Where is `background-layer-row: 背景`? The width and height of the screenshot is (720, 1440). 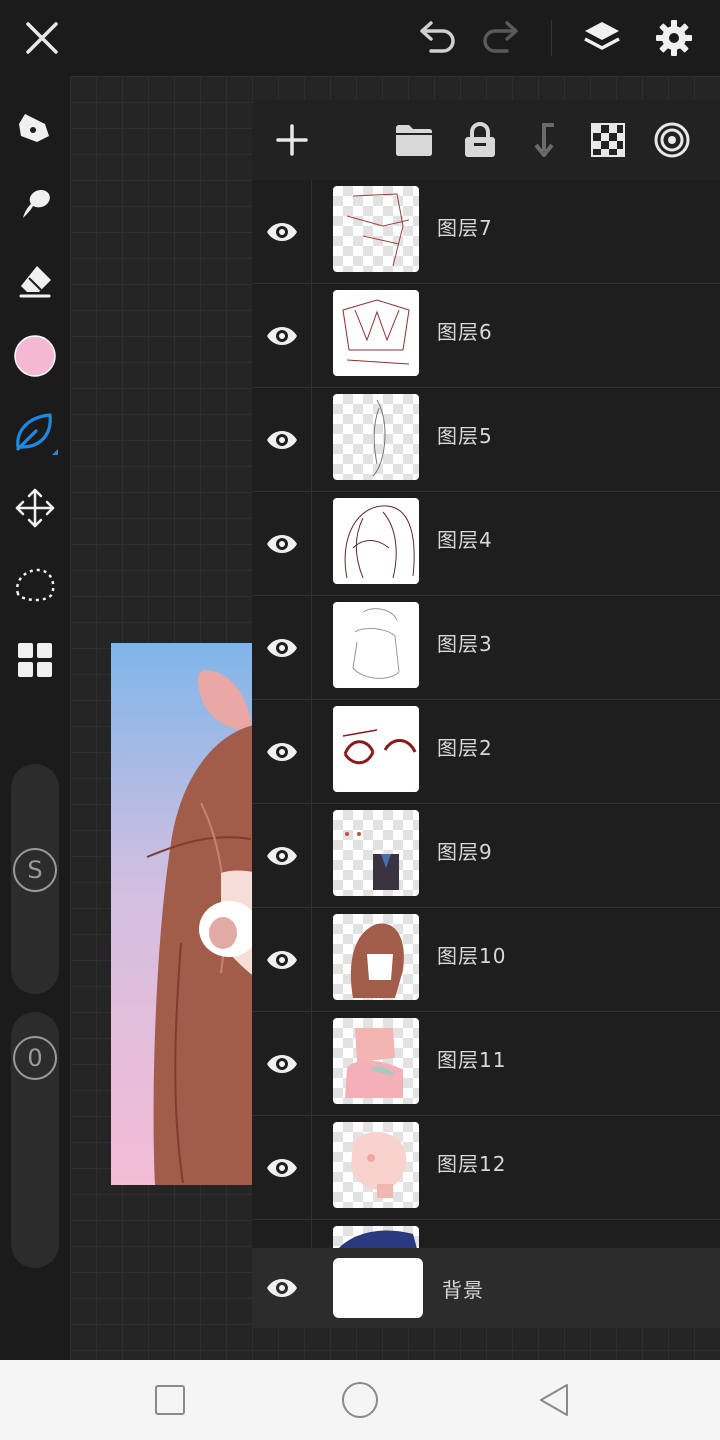 background-layer-row: 背景 is located at coordinates (486, 1288).